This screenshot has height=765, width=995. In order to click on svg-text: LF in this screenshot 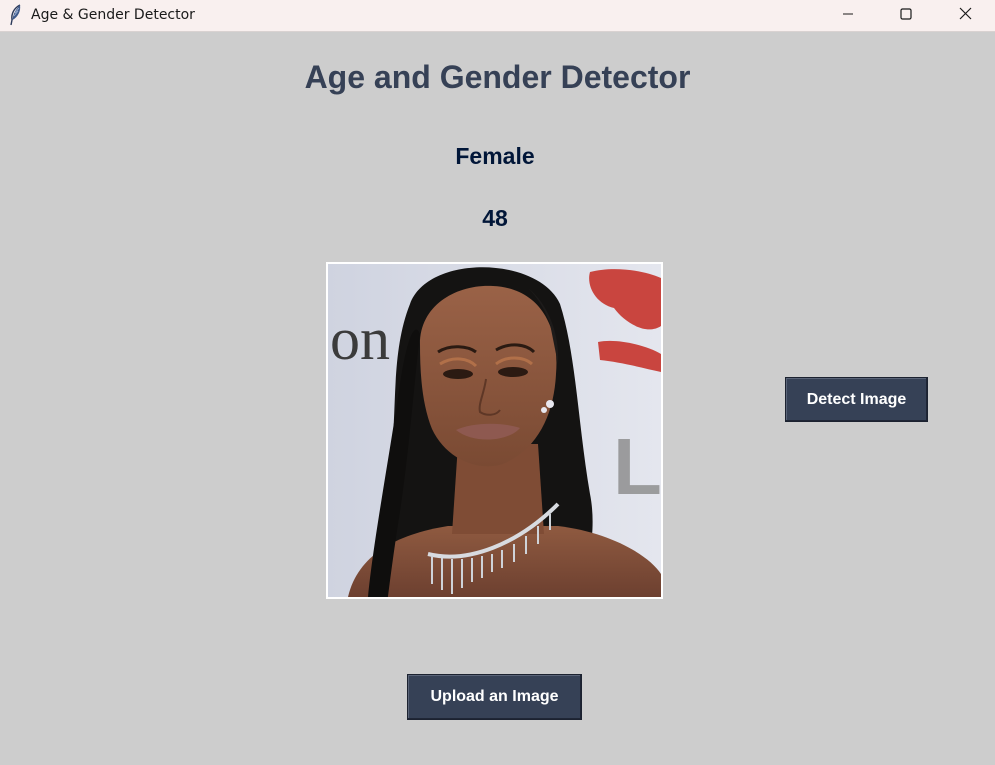, I will do `click(637, 466)`.